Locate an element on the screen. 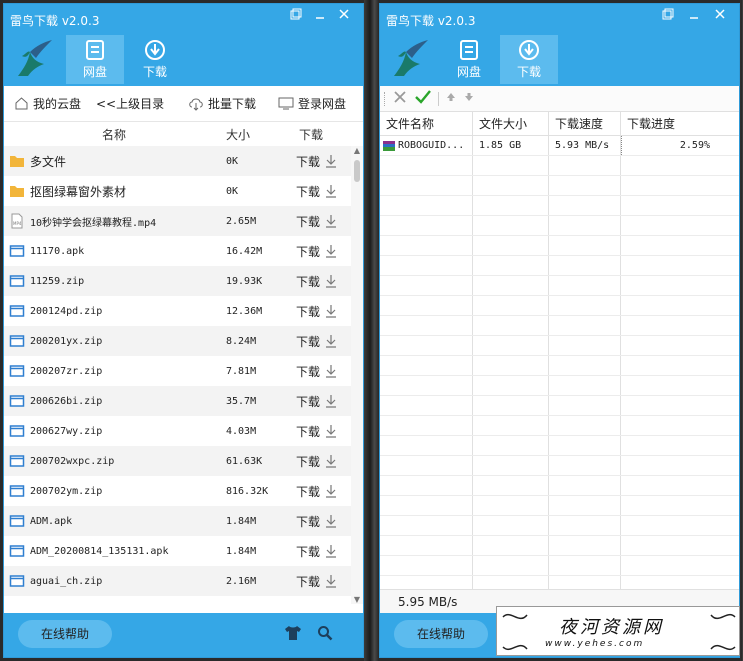 The width and height of the screenshot is (743, 661). download-circle-icon is located at coordinates (529, 50).